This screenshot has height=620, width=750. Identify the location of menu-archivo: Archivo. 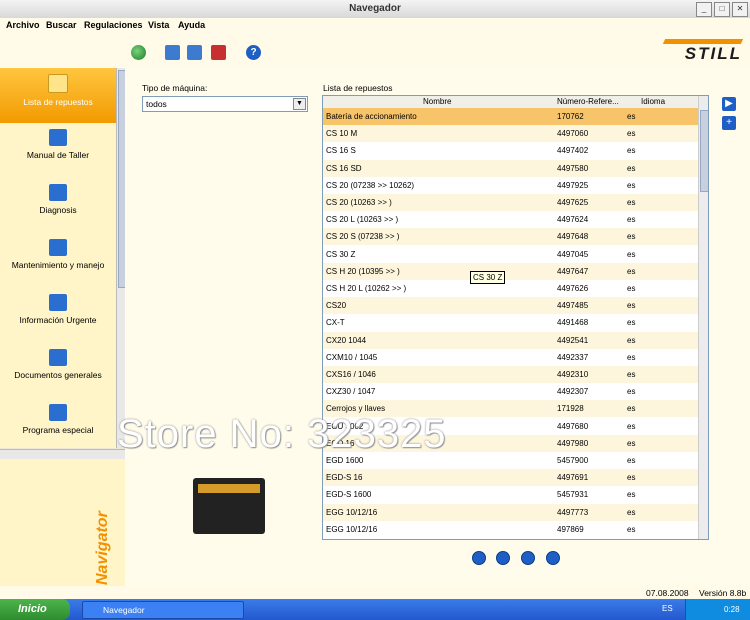
(23, 25).